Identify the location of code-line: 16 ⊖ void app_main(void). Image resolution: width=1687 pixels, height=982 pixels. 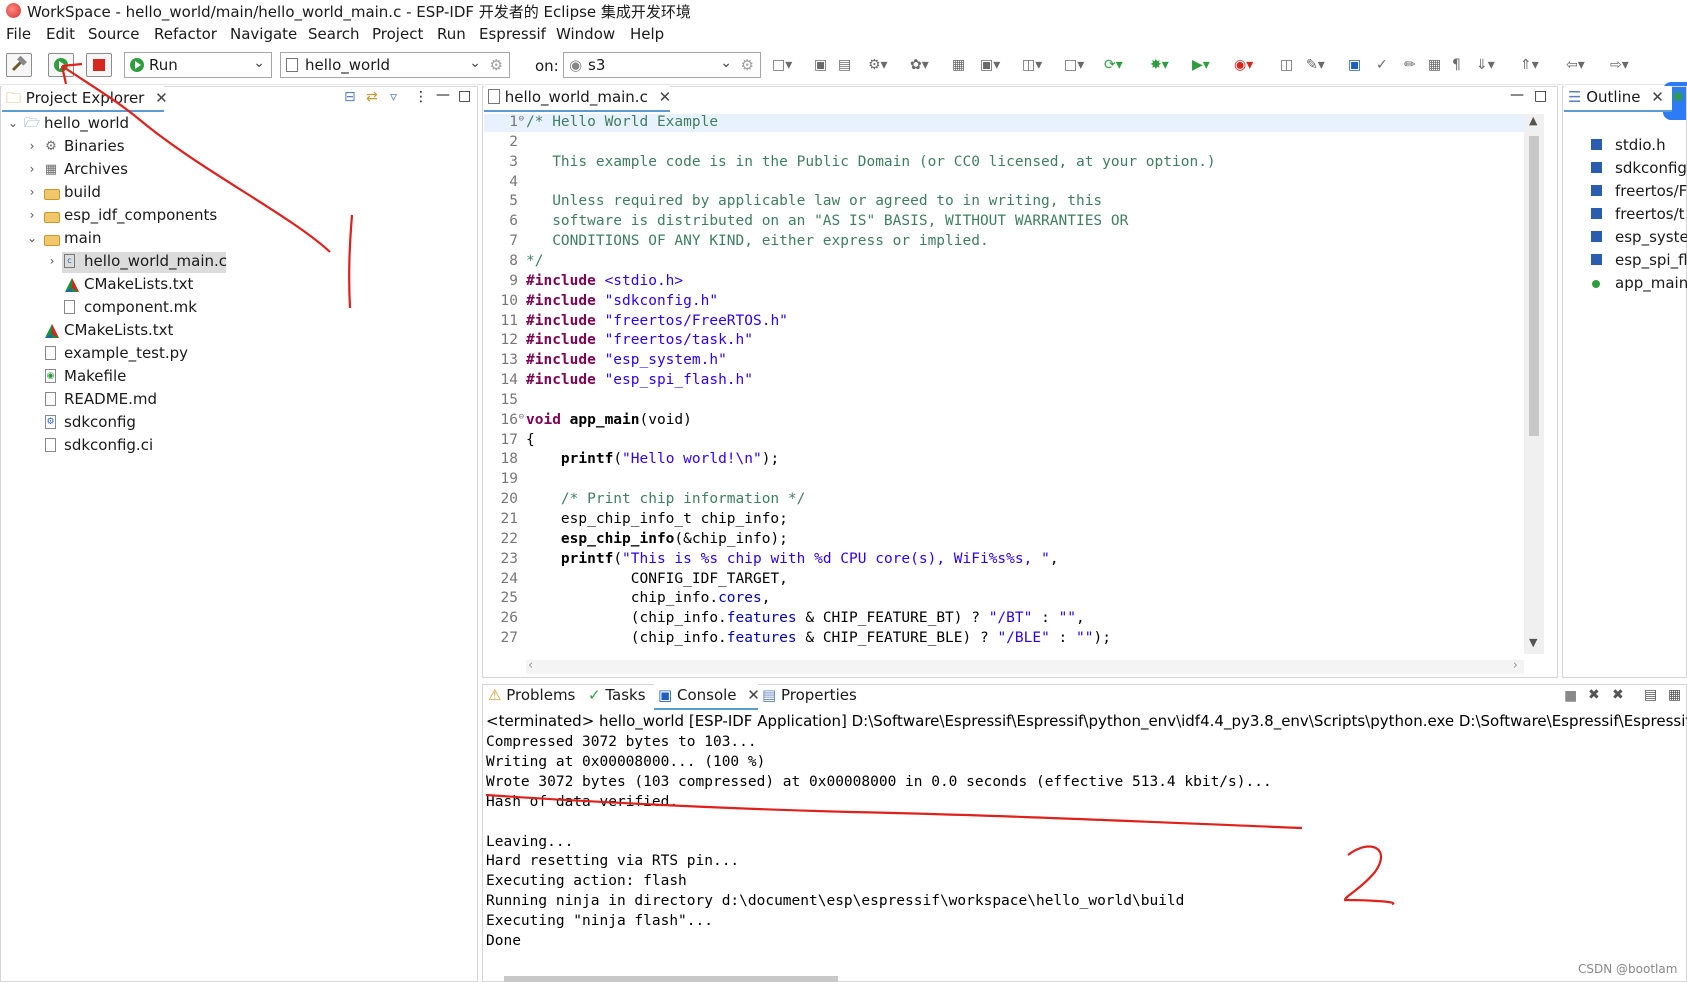
(1004, 421).